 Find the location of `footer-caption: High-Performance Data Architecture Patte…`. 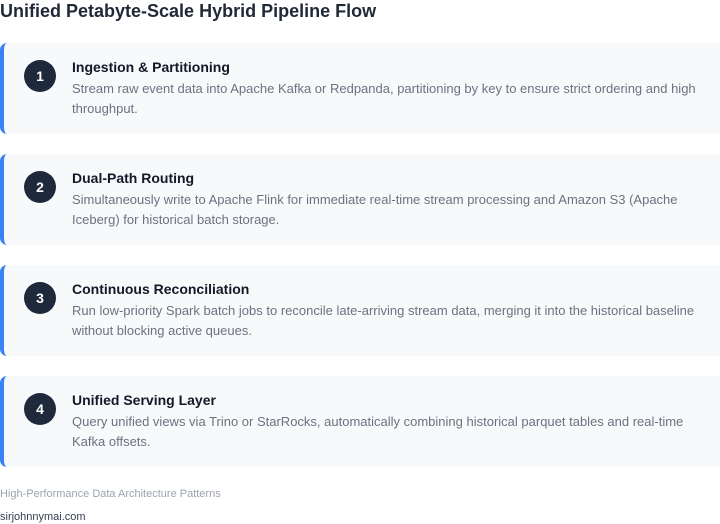

footer-caption: High-Performance Data Architecture Patte… is located at coordinates (110, 494).